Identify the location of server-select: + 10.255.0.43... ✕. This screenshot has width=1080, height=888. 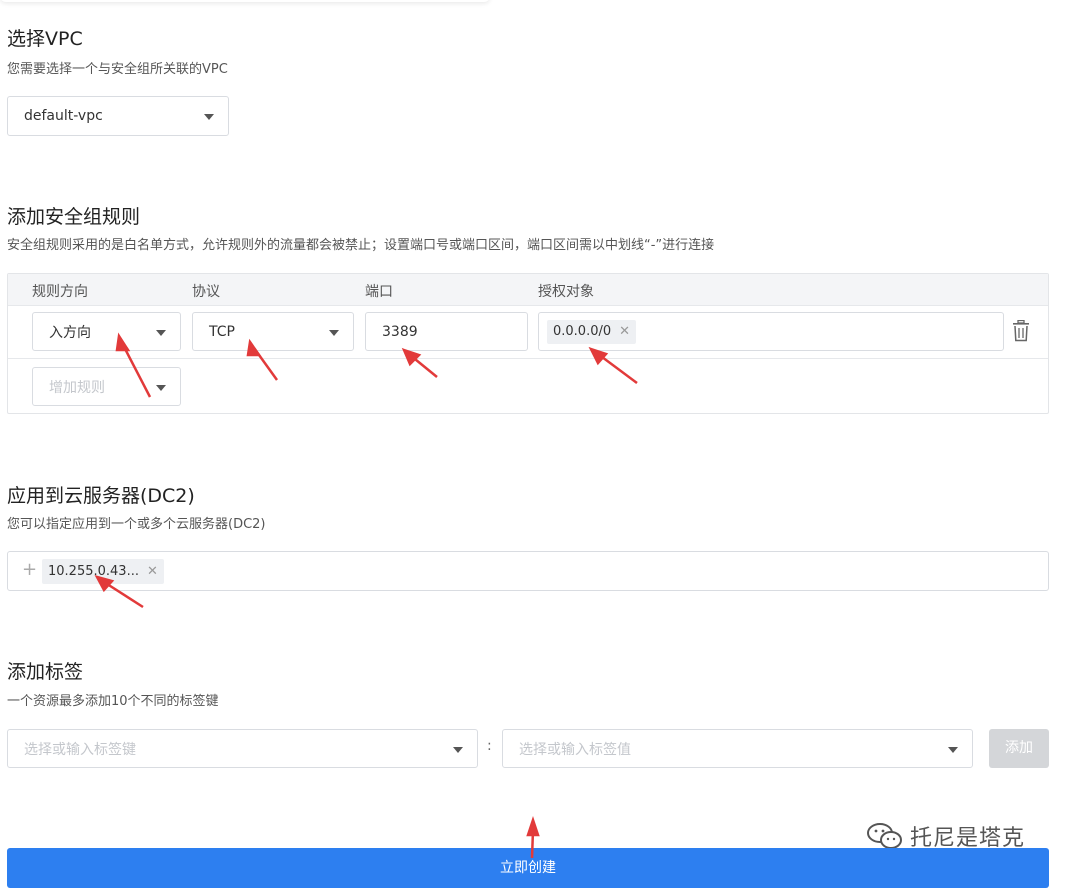
(528, 571).